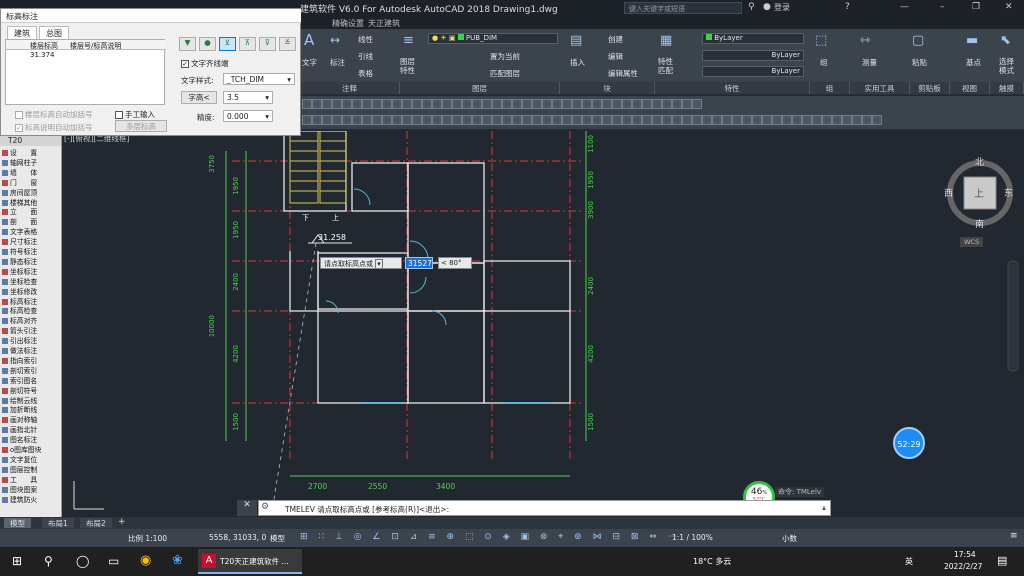 This screenshot has height=576, width=1024. What do you see at coordinates (665, 66) in the screenshot?
I see `match-props-label: 特性 匹配` at bounding box center [665, 66].